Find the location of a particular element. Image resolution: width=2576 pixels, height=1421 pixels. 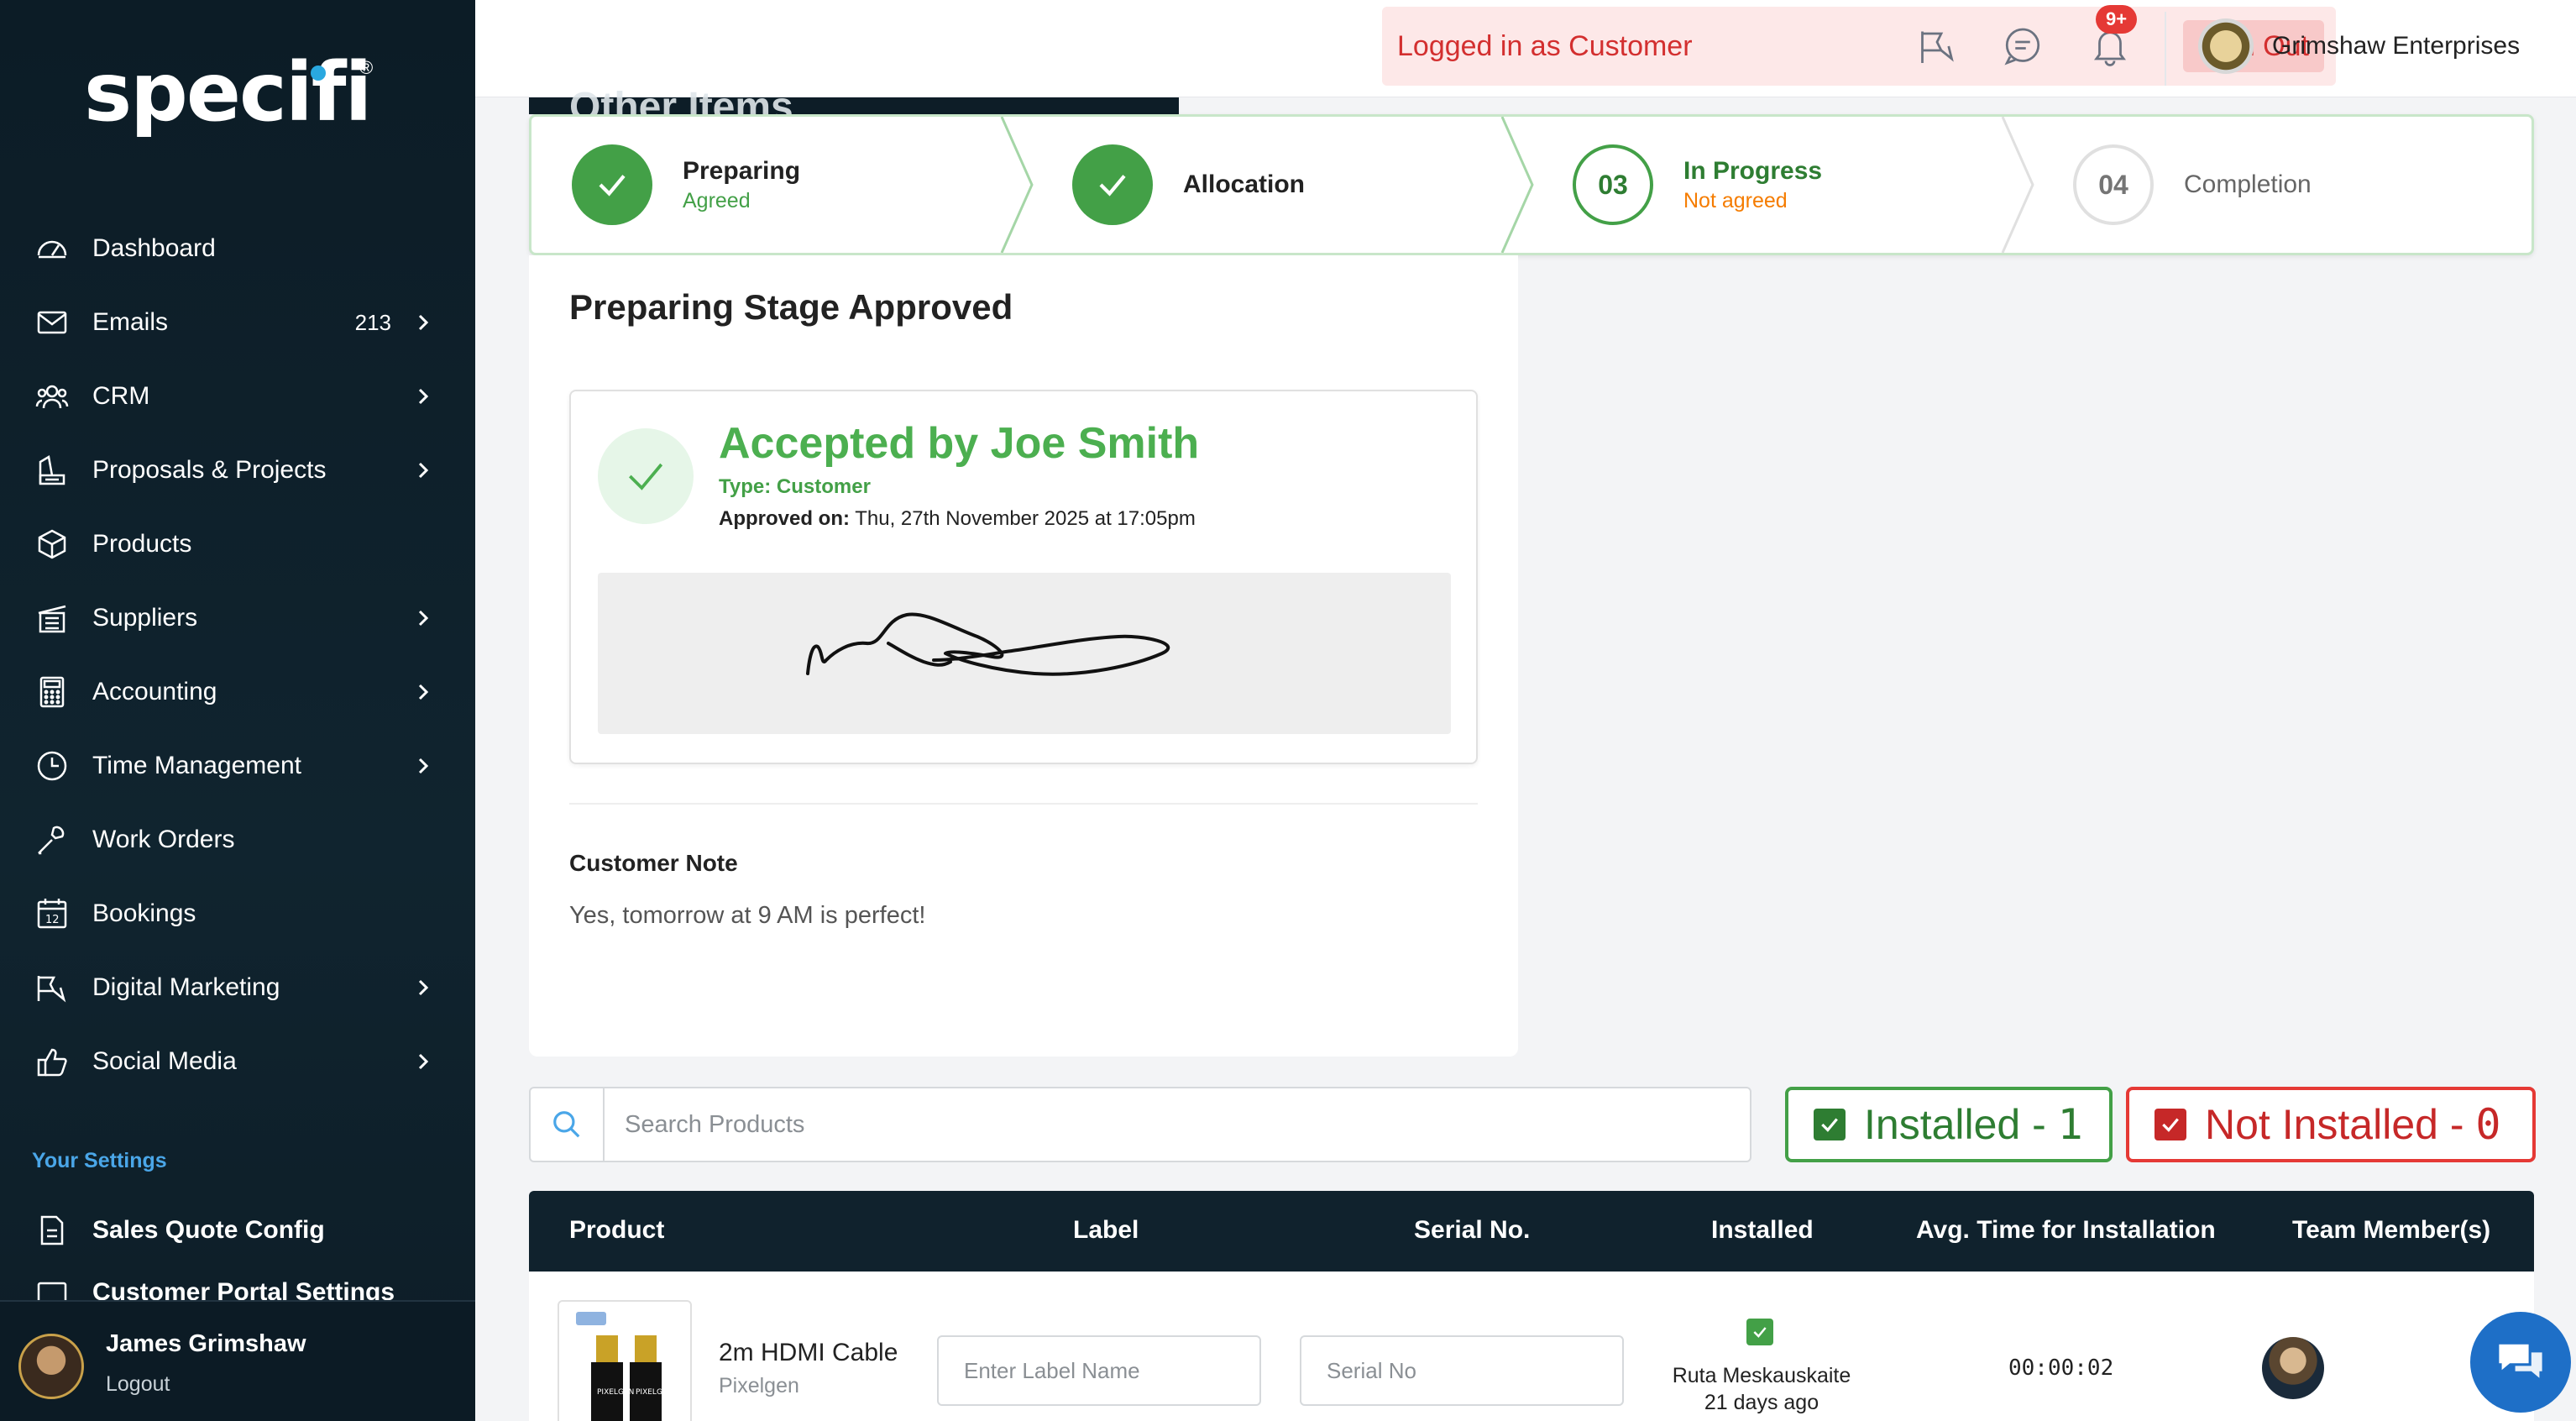

column-header-avg-time: Avg. Time for Installation is located at coordinates (2066, 1230).